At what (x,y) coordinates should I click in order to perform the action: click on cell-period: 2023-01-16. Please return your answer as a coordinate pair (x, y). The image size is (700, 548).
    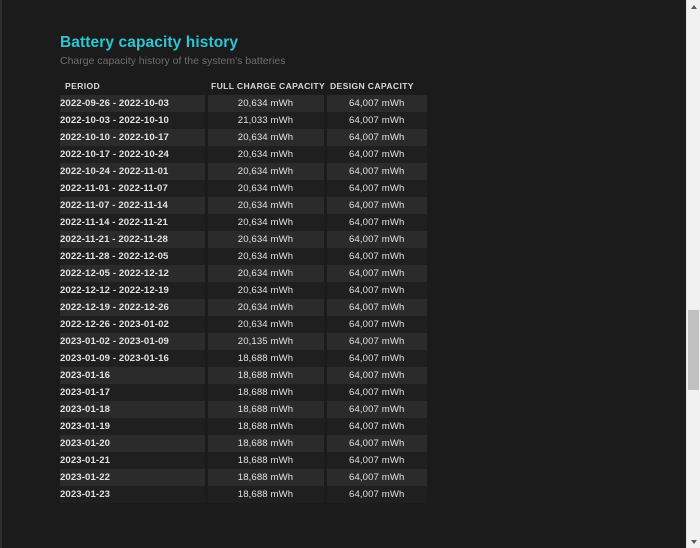
    Looking at the image, I should click on (134, 375).